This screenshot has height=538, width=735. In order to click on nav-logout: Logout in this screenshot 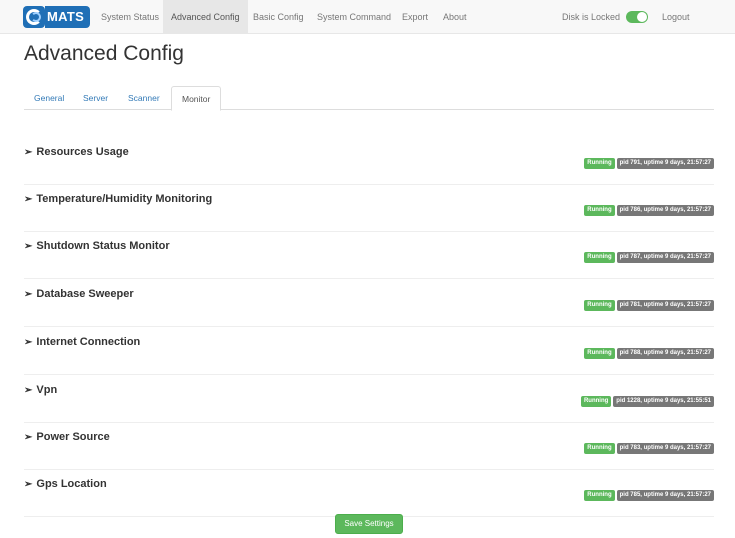, I will do `click(676, 17)`.